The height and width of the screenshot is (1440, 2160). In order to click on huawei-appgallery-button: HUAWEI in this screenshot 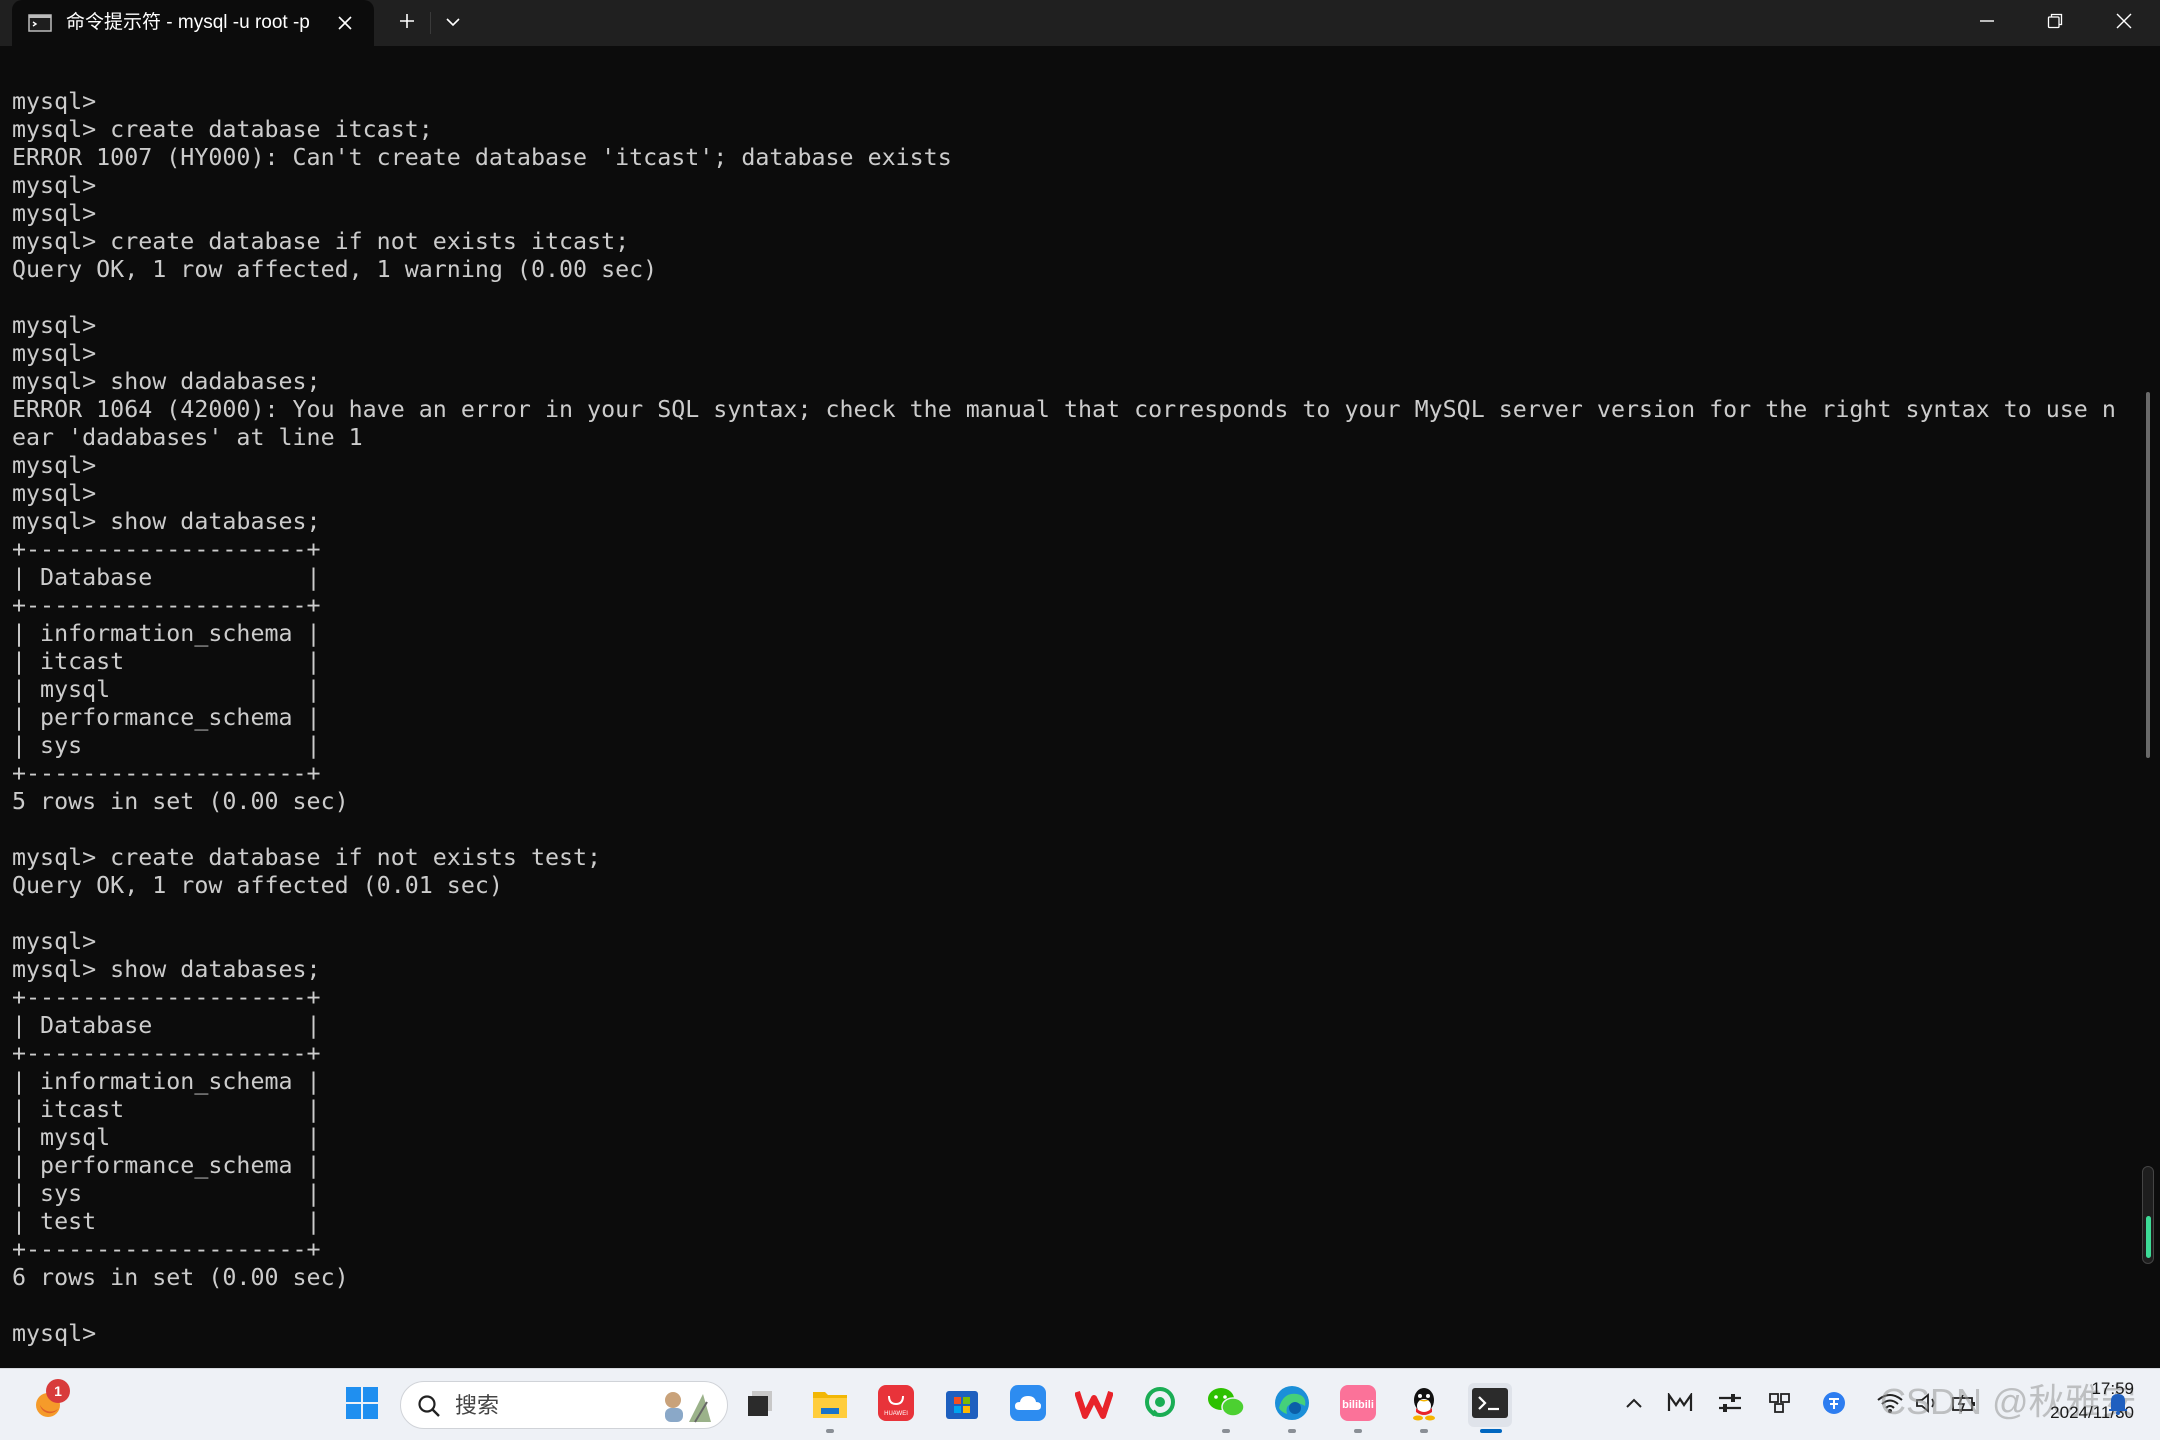, I will do `click(896, 1405)`.